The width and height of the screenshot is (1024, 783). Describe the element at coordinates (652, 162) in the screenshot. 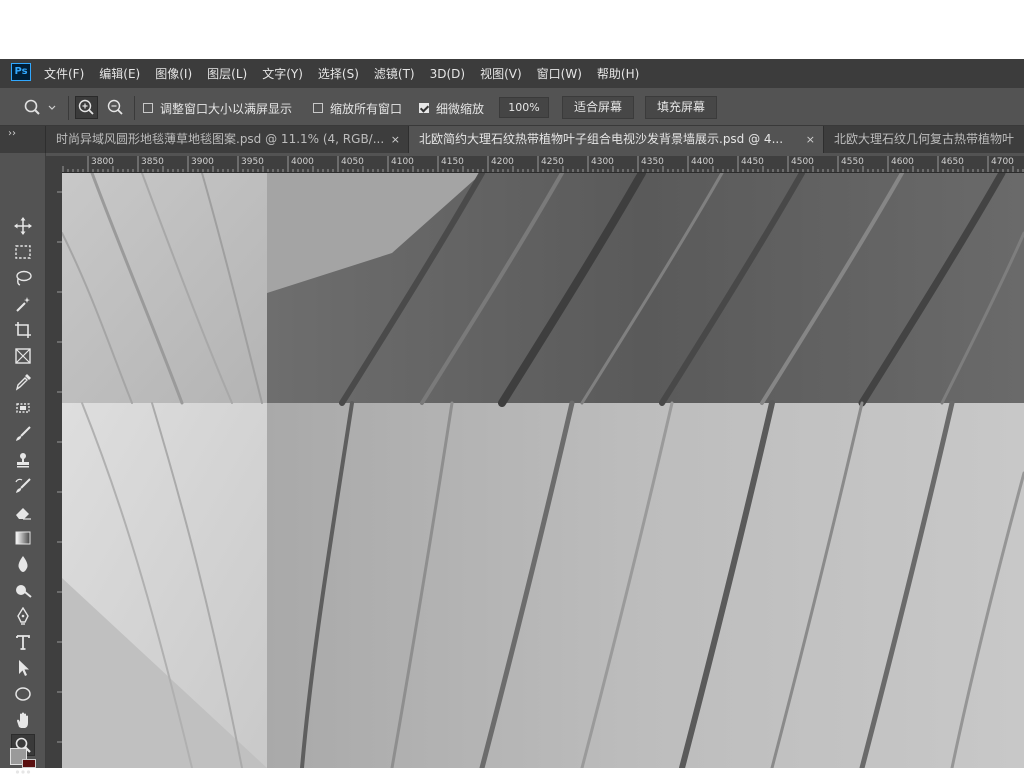

I see `ruler-label: 4350` at that location.